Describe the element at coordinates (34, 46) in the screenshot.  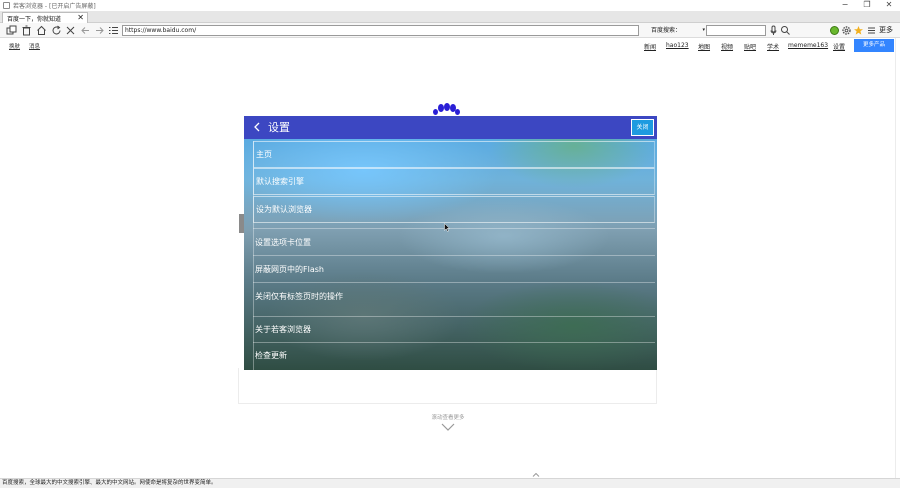
I see `nav-message-link: 消息` at that location.